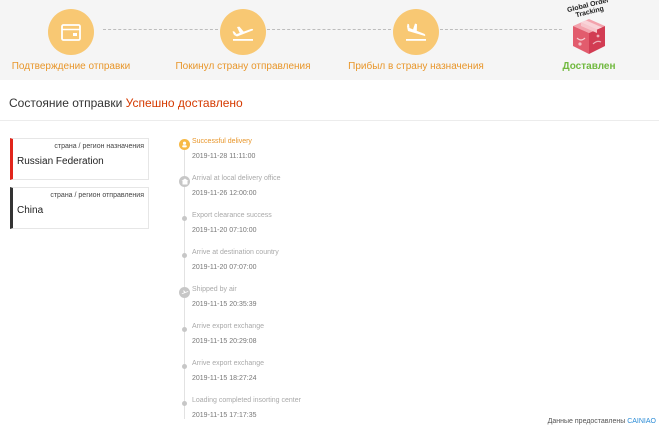  Describe the element at coordinates (329, 120) in the screenshot. I see `section-divider` at that location.